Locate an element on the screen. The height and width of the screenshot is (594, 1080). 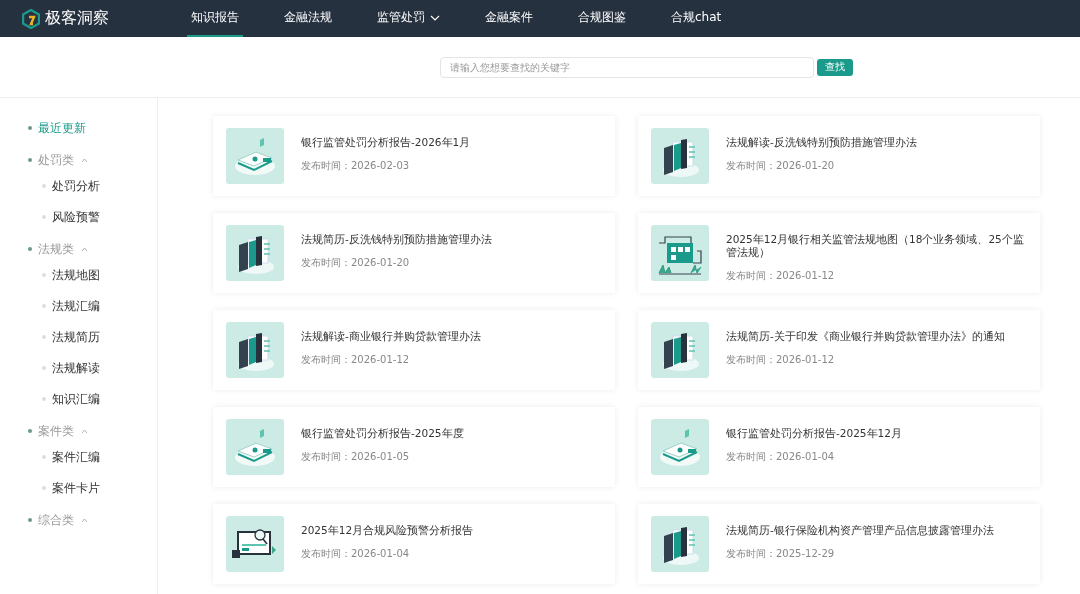
report-title: 法规解读-商业银行并购贷款管理办法 is located at coordinates (391, 337).